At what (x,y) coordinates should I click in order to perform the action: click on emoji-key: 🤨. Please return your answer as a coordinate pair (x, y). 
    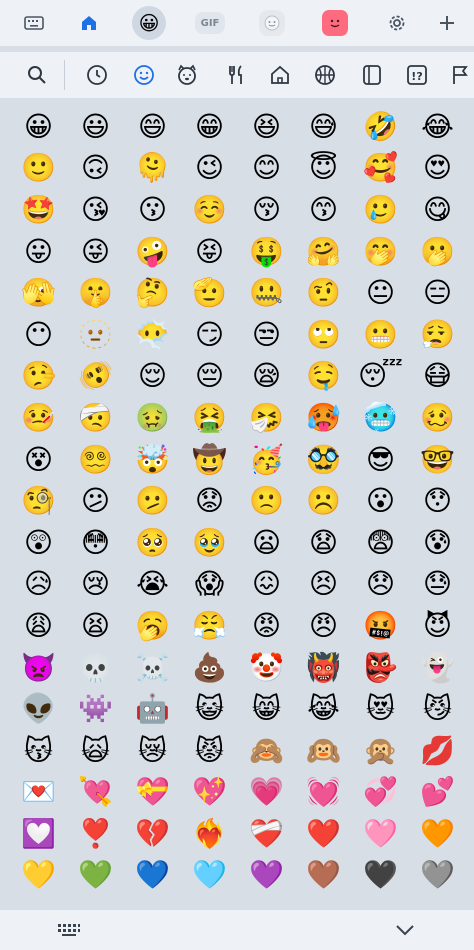
    Looking at the image, I should click on (323, 293).